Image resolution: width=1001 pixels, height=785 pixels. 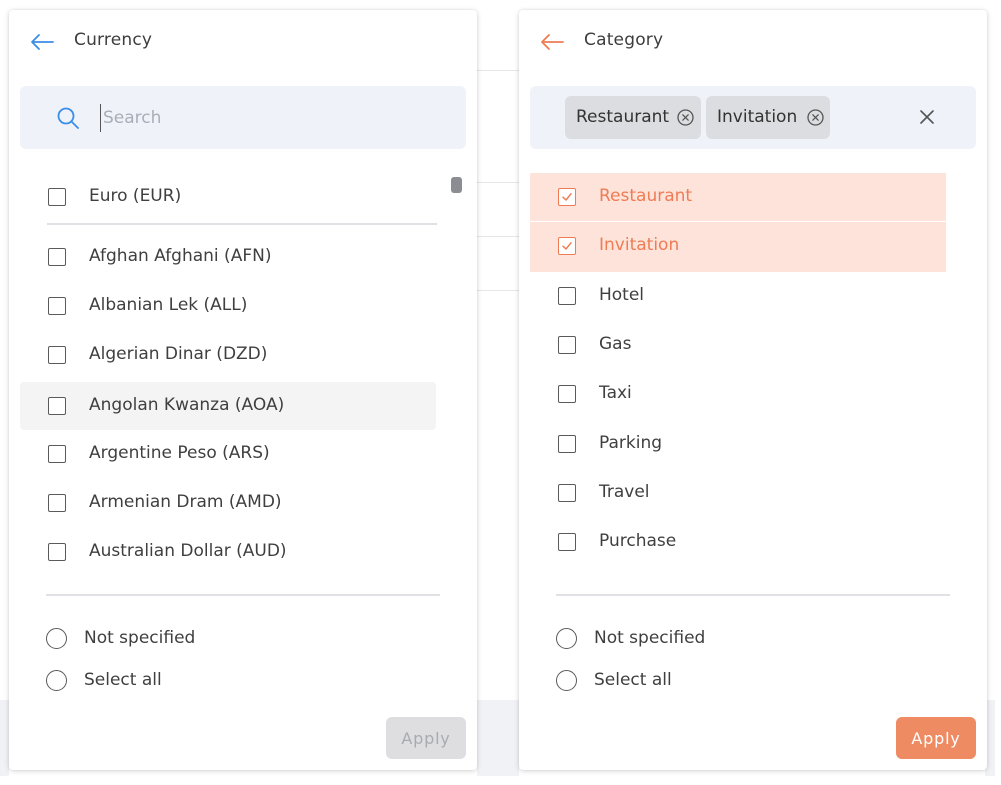 I want to click on chip-restaurant: Restaurant, so click(x=633, y=117).